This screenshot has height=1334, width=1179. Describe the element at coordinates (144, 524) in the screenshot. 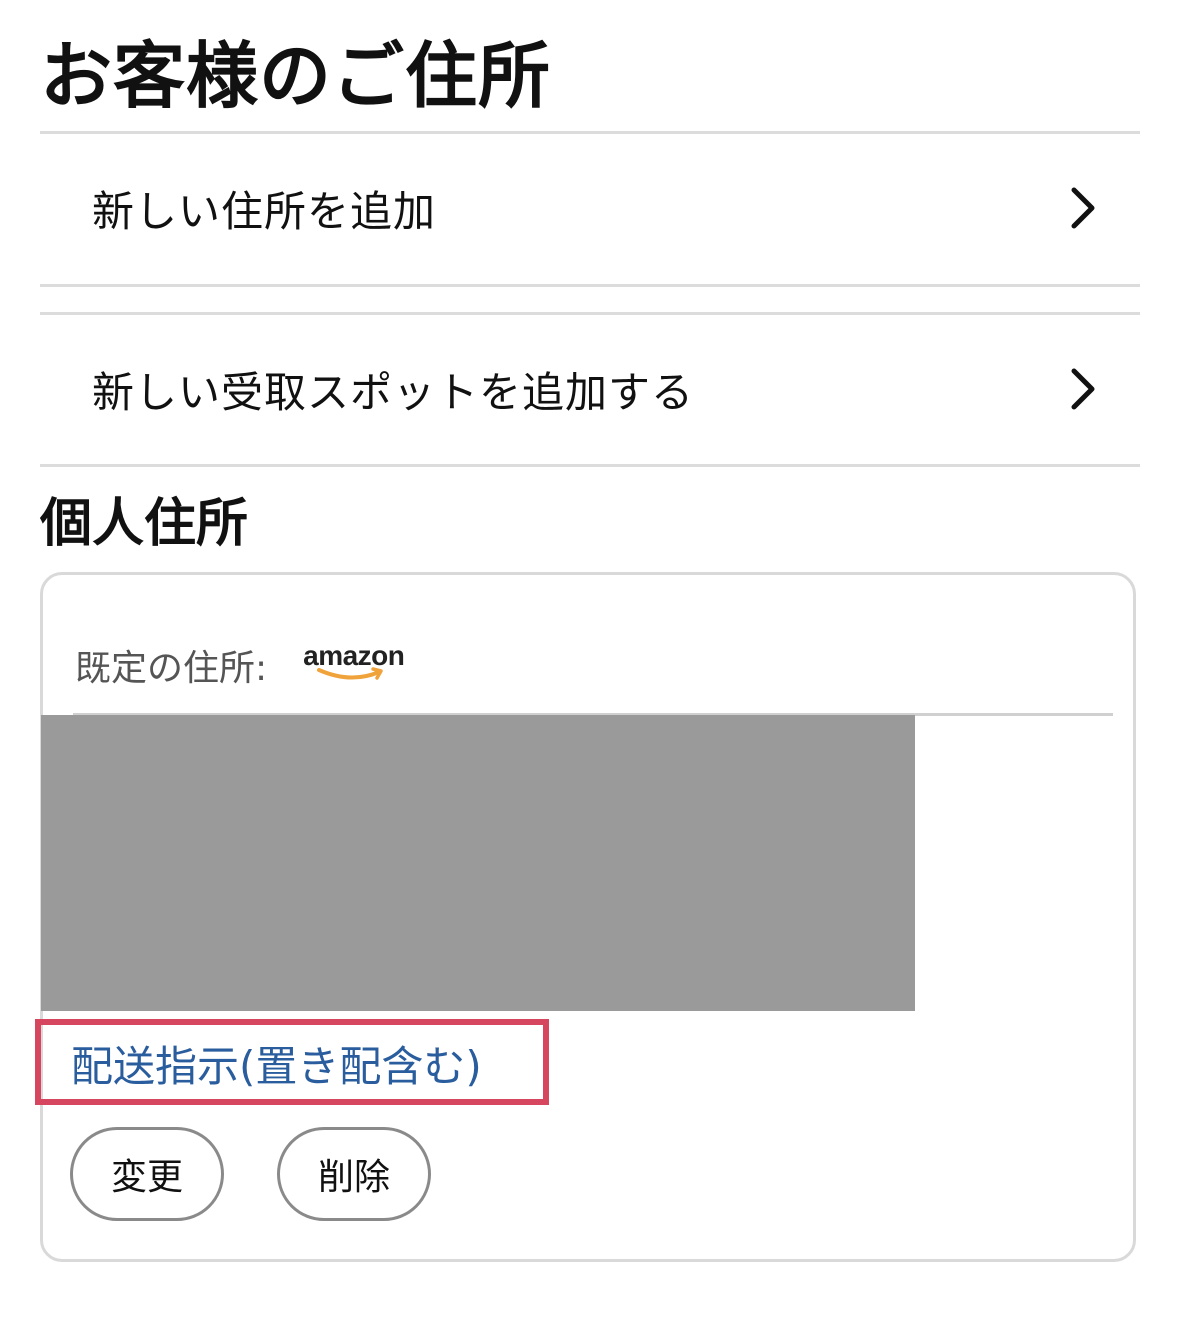

I see `section-title-personal: 個人住所` at that location.